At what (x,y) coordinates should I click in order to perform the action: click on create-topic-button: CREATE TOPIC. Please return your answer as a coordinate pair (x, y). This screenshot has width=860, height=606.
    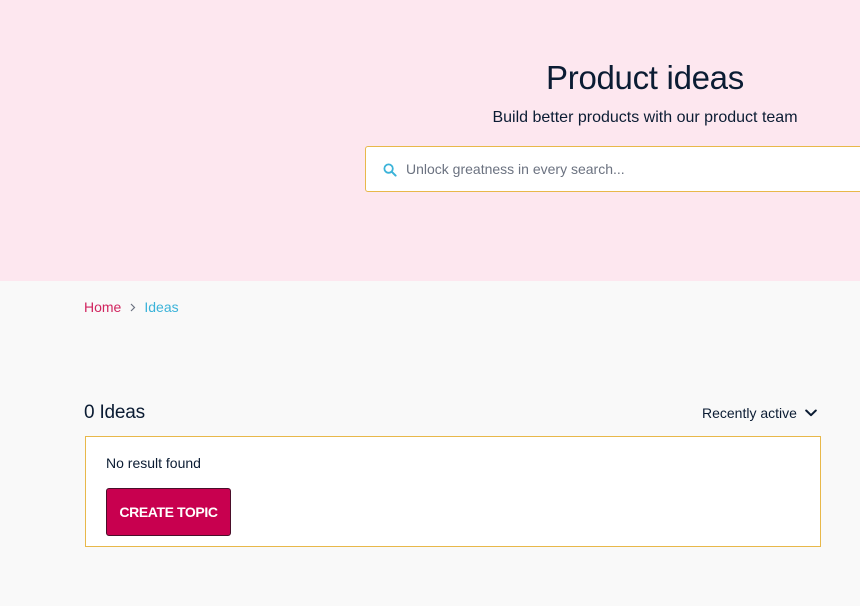
    Looking at the image, I should click on (168, 512).